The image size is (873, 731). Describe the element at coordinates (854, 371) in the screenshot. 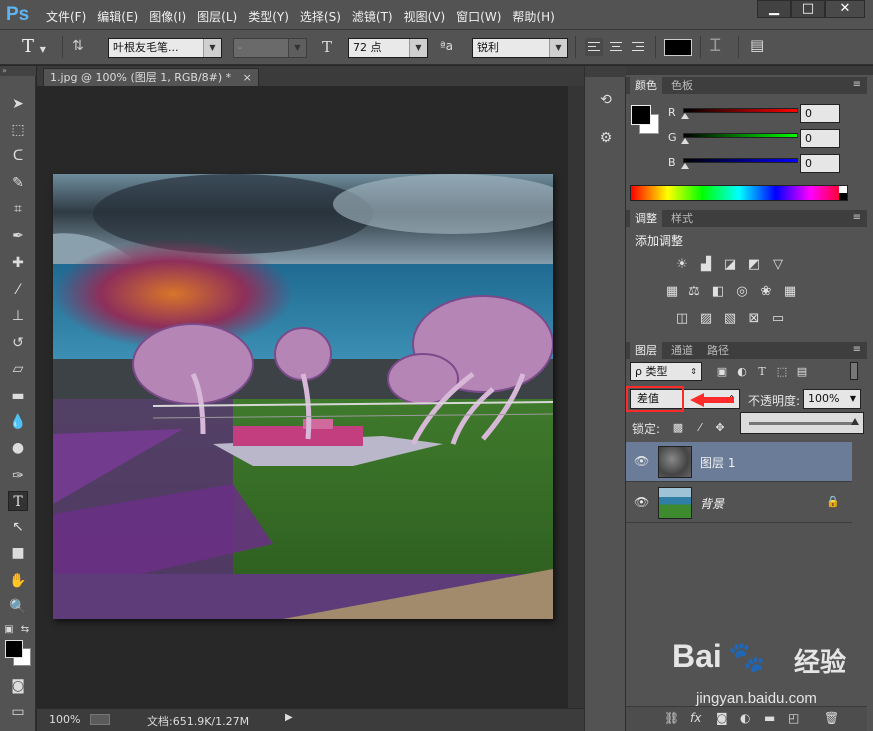

I see `filter-toggle-switch` at that location.